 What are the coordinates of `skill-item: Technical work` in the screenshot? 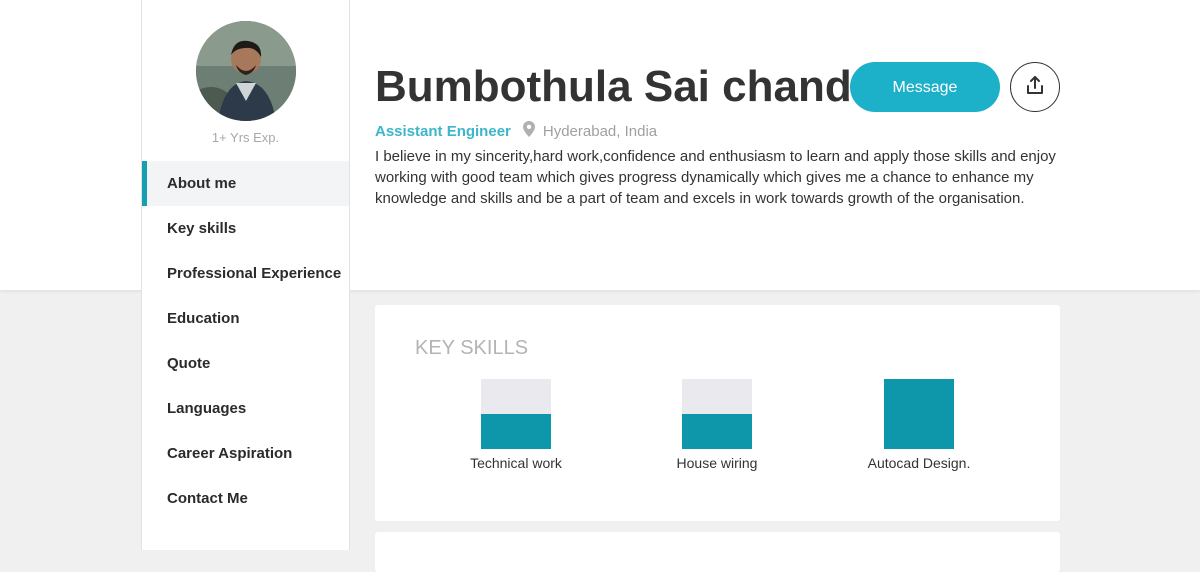 It's located at (516, 425).